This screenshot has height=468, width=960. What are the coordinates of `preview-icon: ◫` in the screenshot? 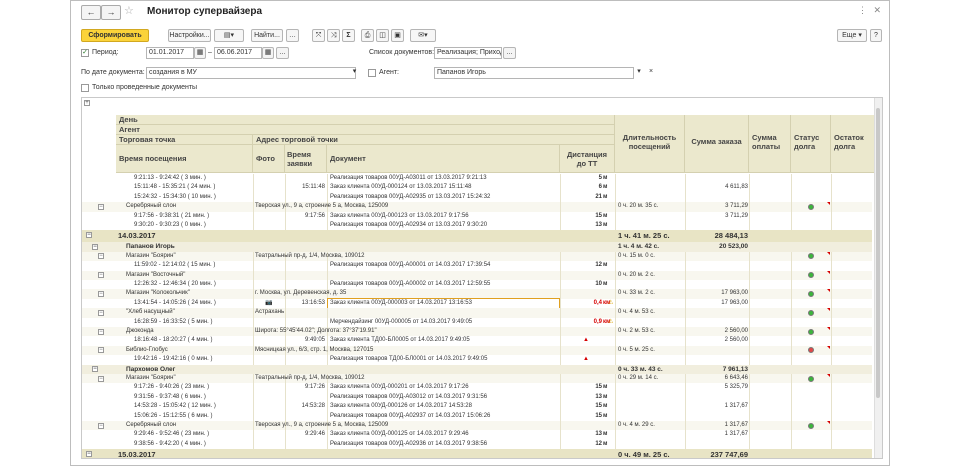 It's located at (382, 35).